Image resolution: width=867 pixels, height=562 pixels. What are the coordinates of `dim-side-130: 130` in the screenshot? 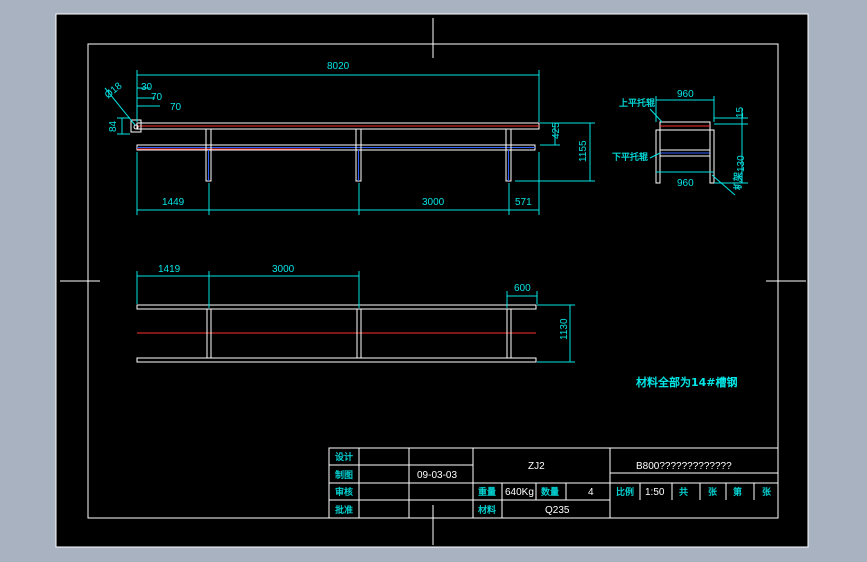 It's located at (741, 163).